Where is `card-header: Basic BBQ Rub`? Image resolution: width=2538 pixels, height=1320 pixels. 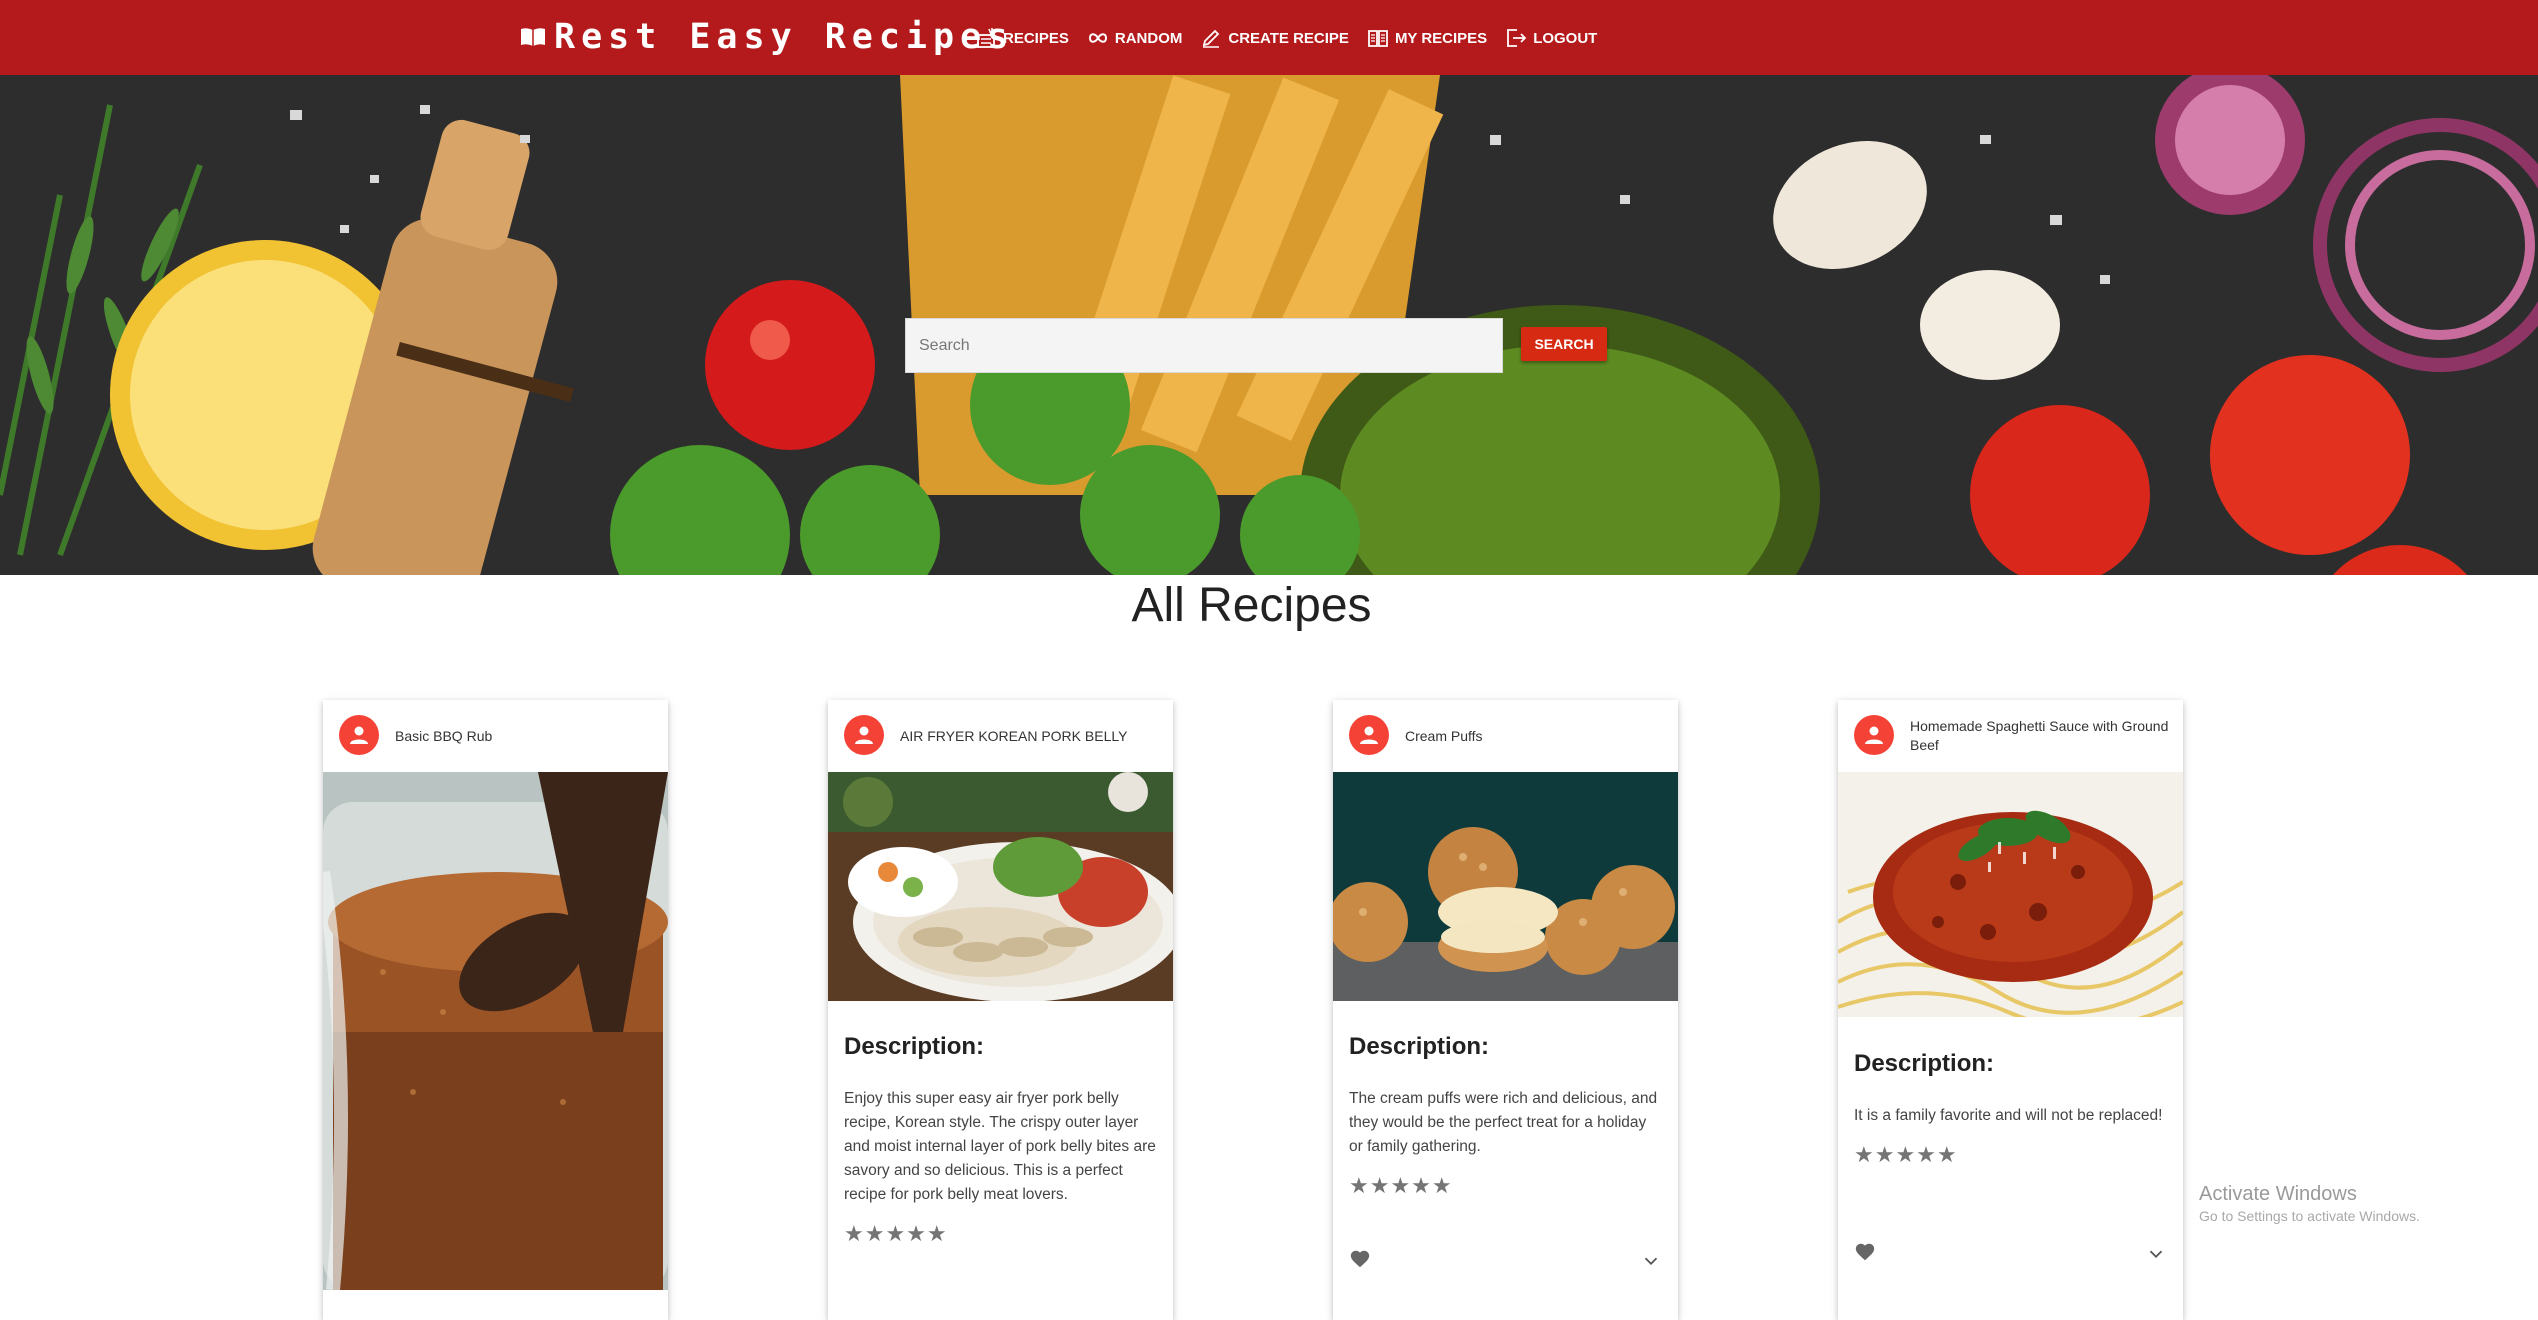 card-header: Basic BBQ Rub is located at coordinates (495, 736).